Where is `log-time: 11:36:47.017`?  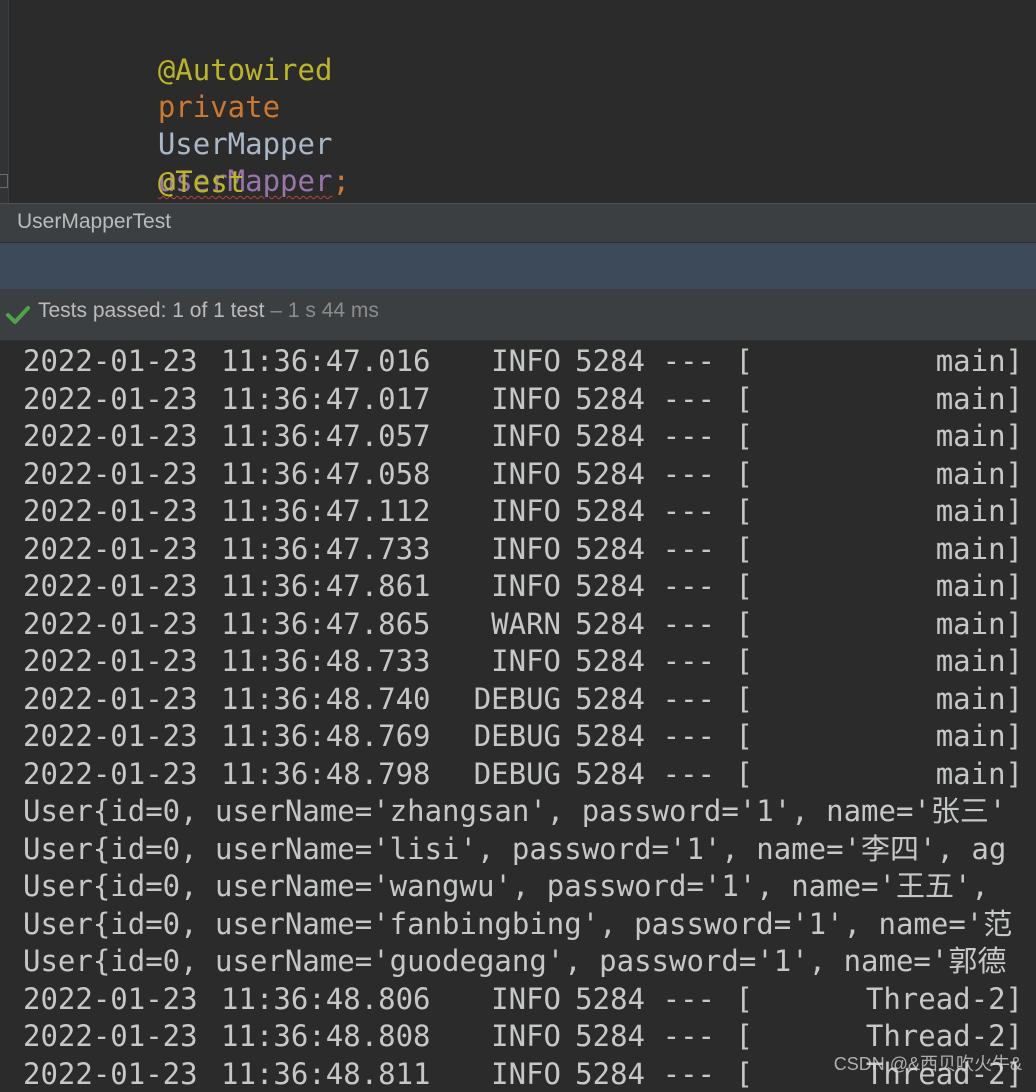 log-time: 11:36:47.017 is located at coordinates (326, 398).